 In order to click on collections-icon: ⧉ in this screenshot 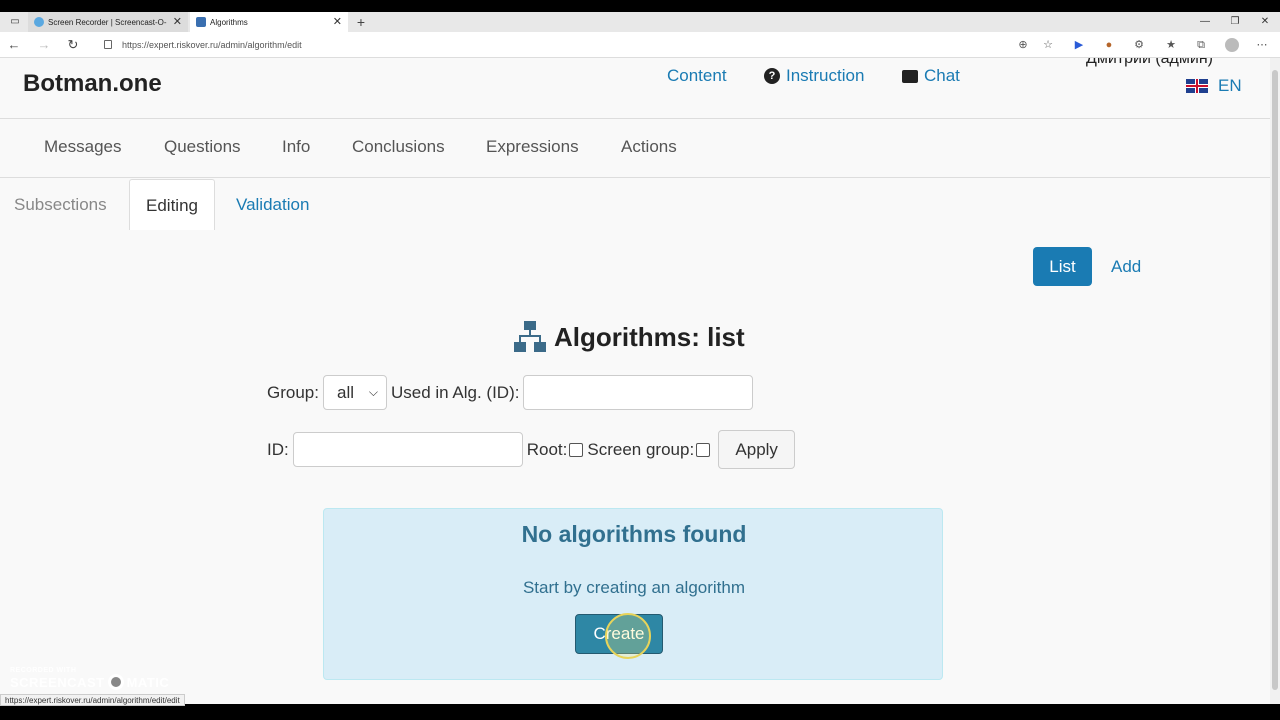, I will do `click(1201, 45)`.